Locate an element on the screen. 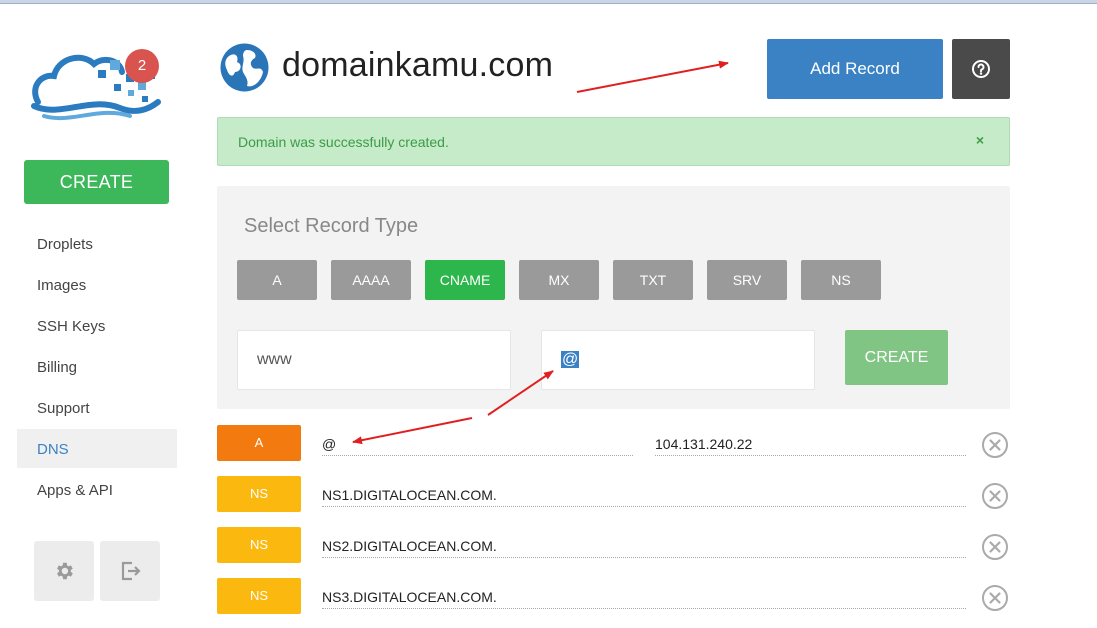 The width and height of the screenshot is (1097, 628). sidebar-item-billing: Billing is located at coordinates (97, 366).